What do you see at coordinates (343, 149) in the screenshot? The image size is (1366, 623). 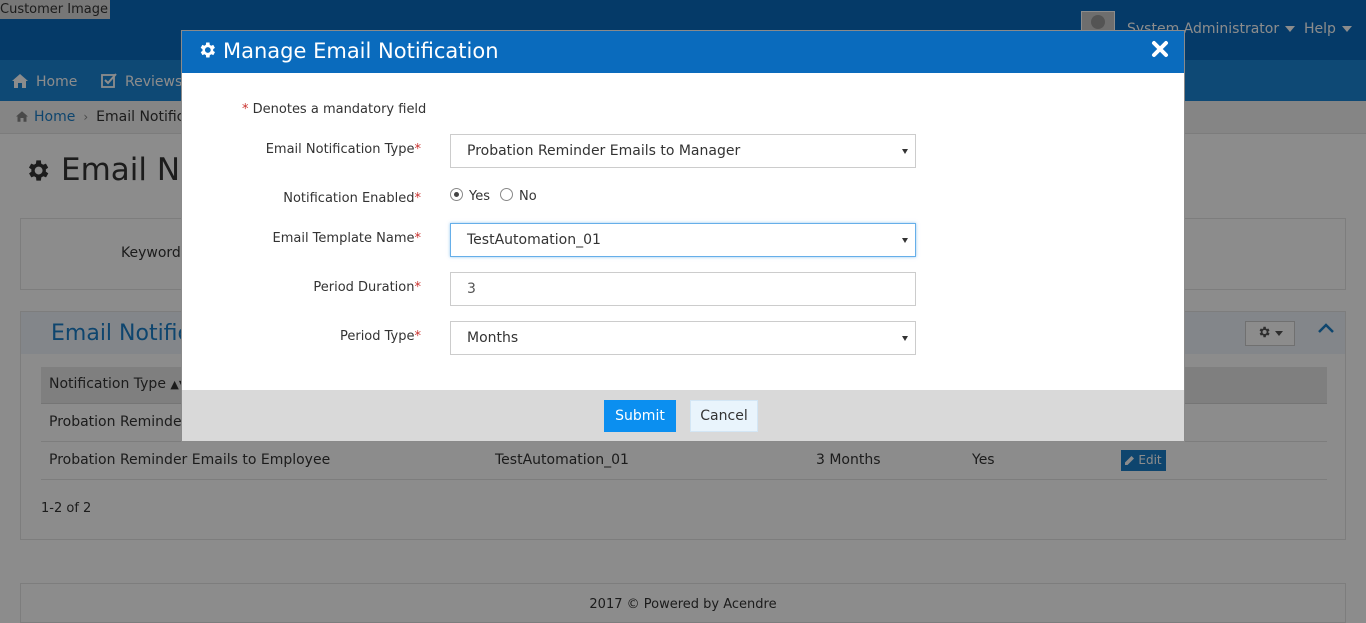 I see `notification-type-label: Email Notification Type*` at bounding box center [343, 149].